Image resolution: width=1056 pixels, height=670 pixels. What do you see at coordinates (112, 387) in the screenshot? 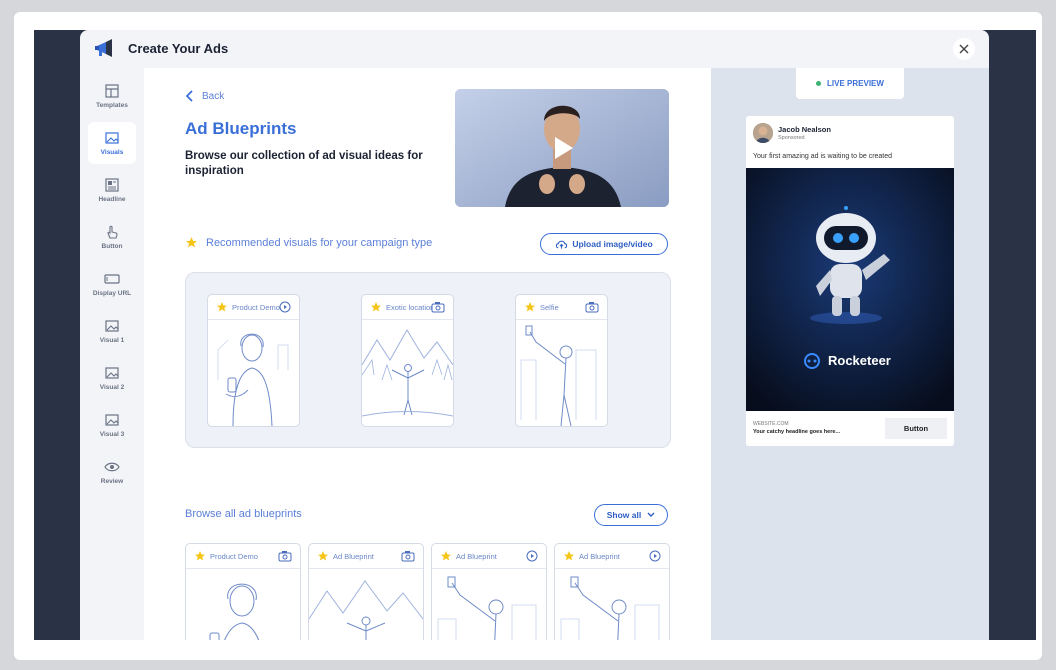
I see `sidebar-item-label: Visual 2` at bounding box center [112, 387].